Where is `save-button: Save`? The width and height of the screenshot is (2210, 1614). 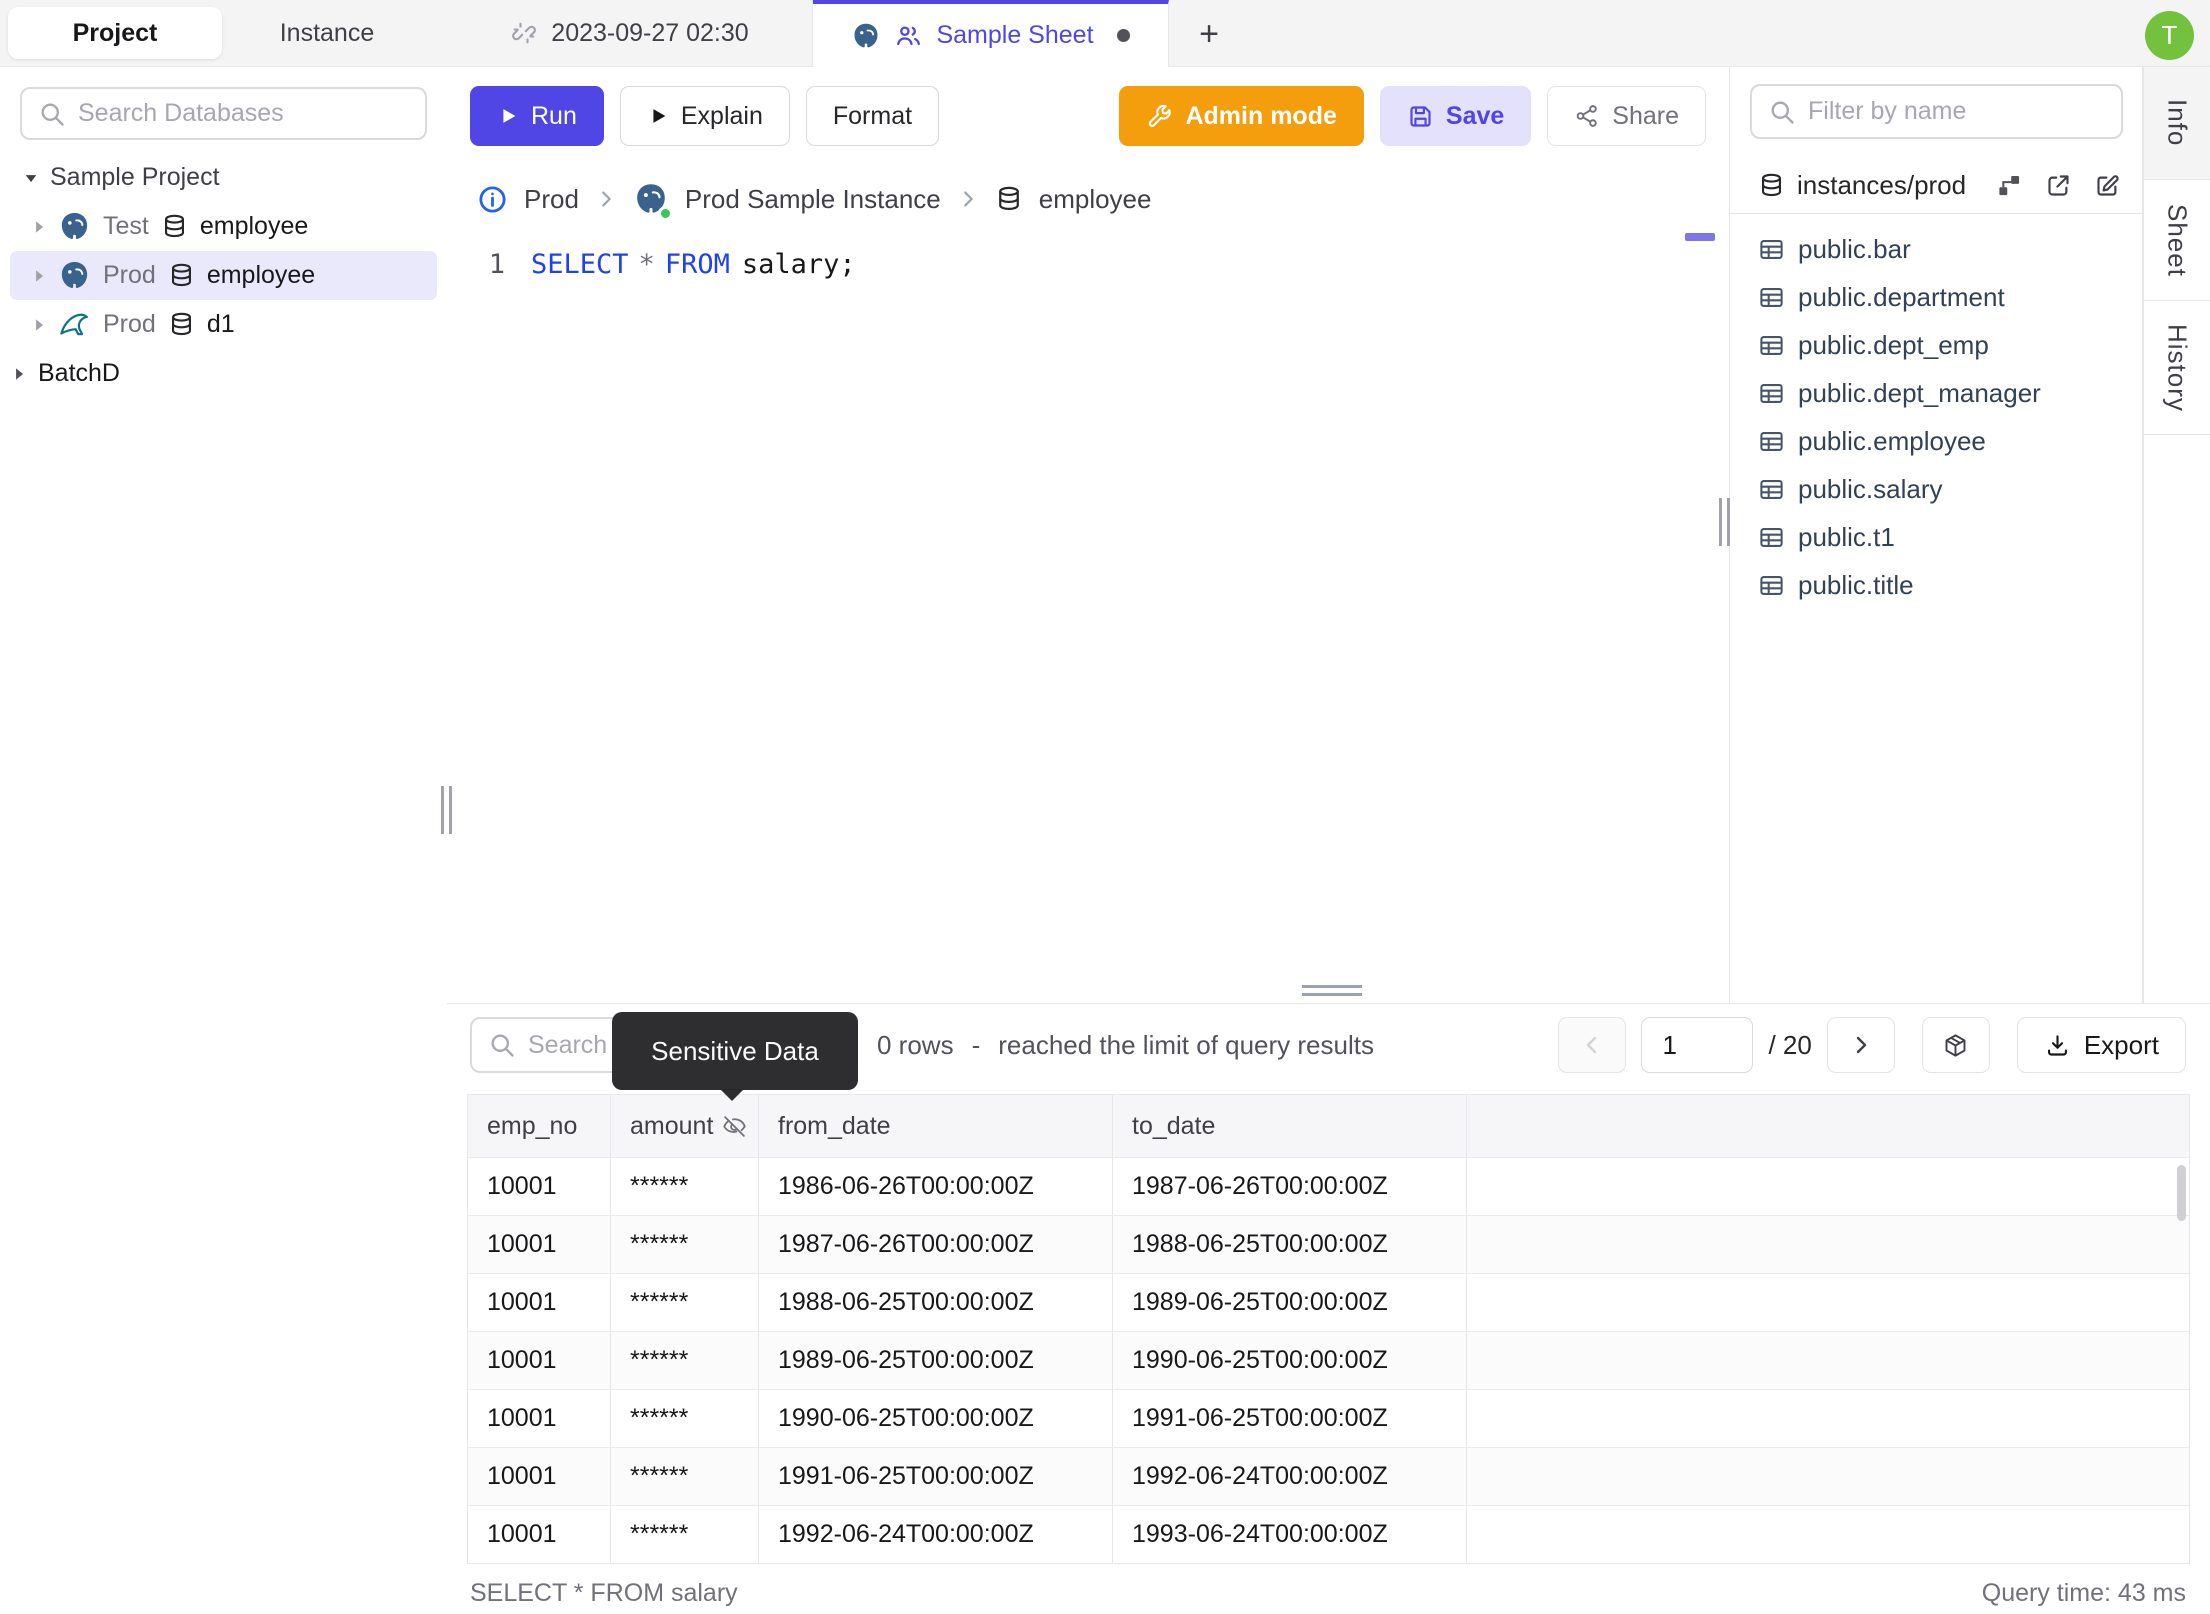 save-button: Save is located at coordinates (1455, 116).